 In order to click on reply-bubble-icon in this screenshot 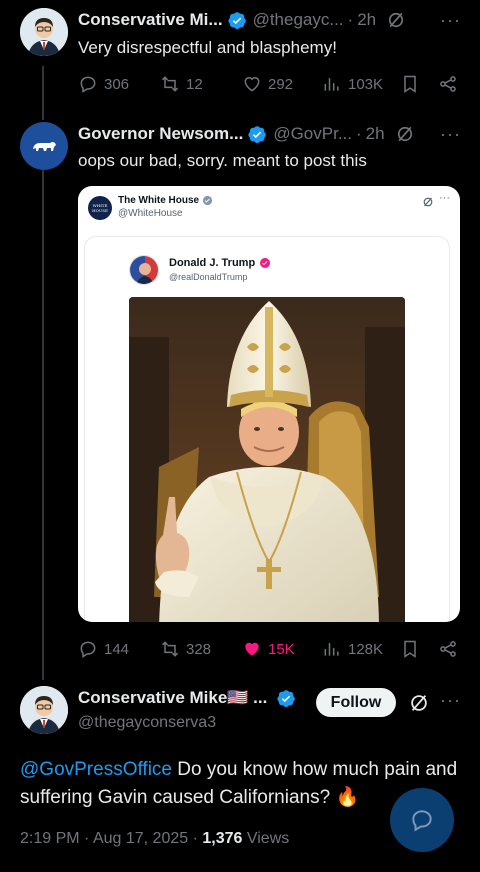, I will do `click(422, 821)`.